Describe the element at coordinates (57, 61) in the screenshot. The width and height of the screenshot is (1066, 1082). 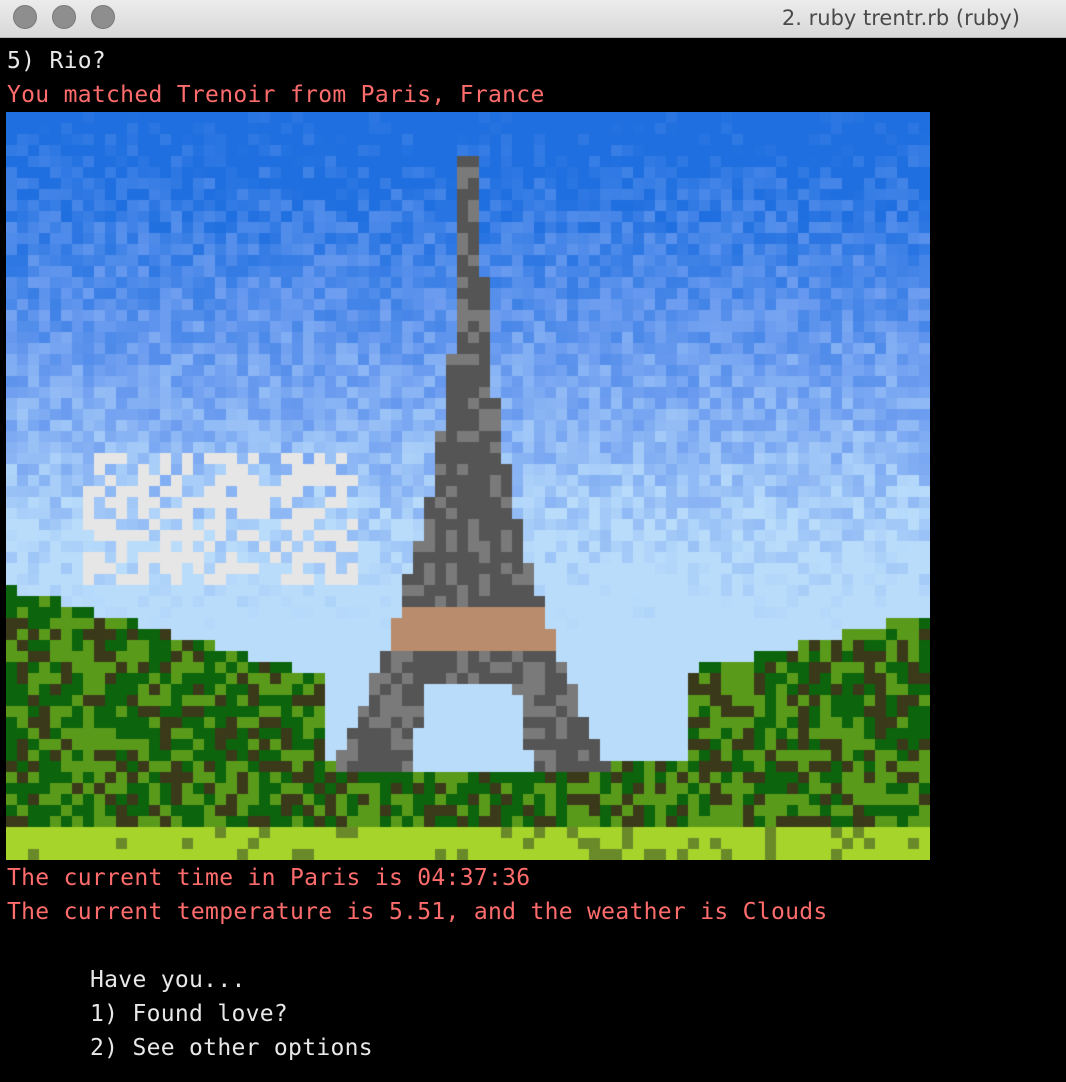
I see `prompt-line: 5) Rio?` at that location.